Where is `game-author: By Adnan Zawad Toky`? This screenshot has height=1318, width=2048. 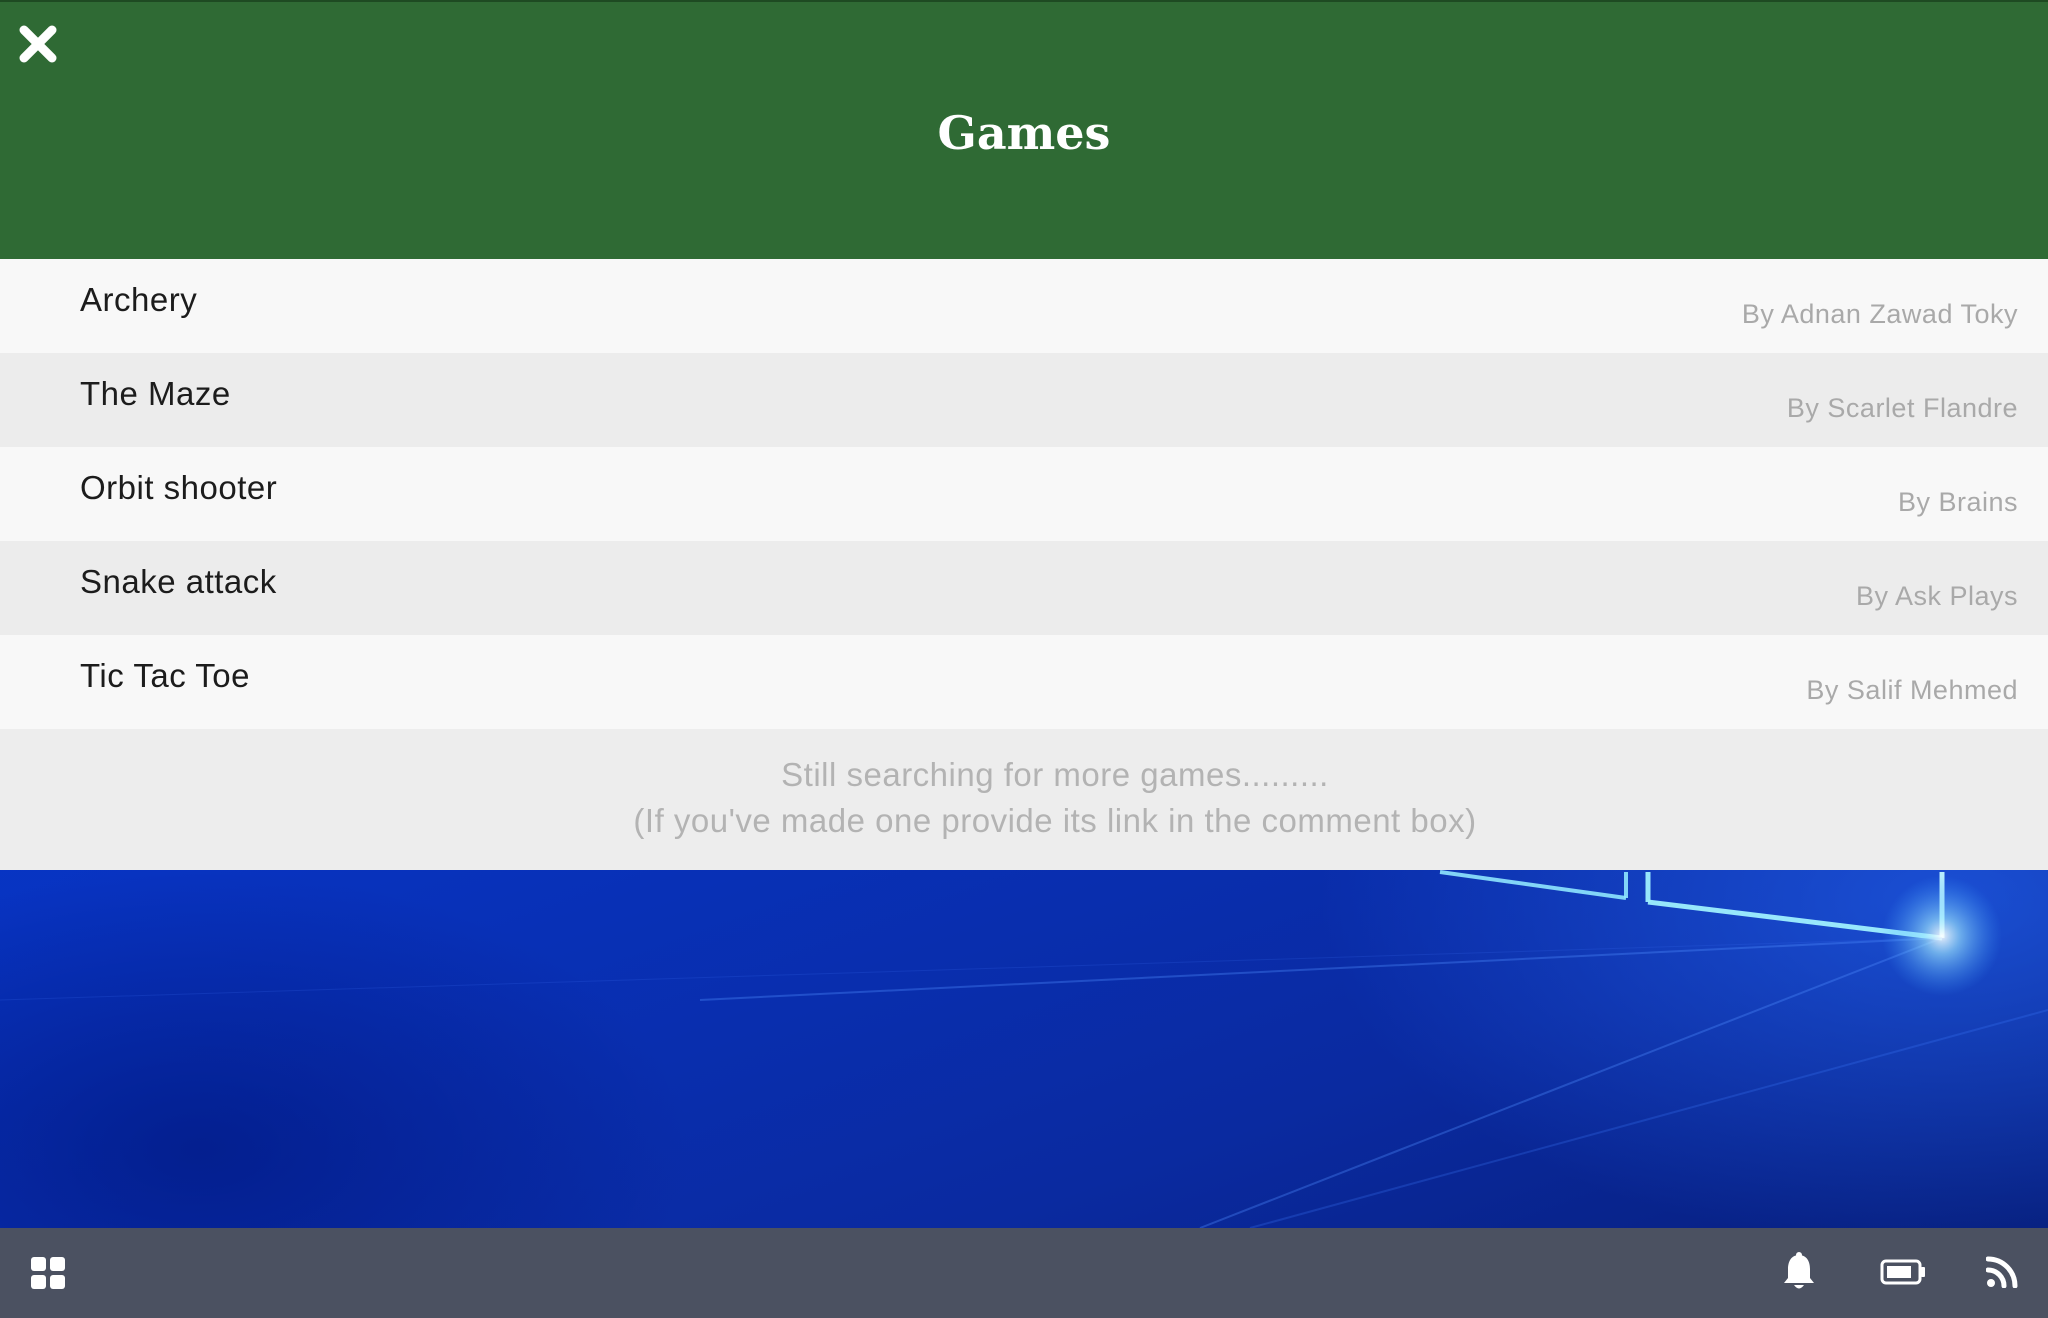
game-author: By Adnan Zawad Toky is located at coordinates (1879, 314).